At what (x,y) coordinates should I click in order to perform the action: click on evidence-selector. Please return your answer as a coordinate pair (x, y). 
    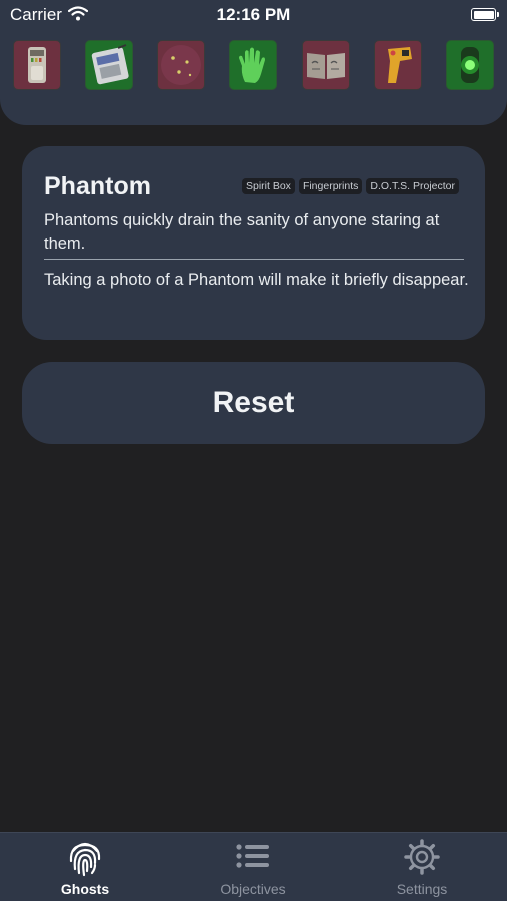
    Looking at the image, I should click on (255, 66).